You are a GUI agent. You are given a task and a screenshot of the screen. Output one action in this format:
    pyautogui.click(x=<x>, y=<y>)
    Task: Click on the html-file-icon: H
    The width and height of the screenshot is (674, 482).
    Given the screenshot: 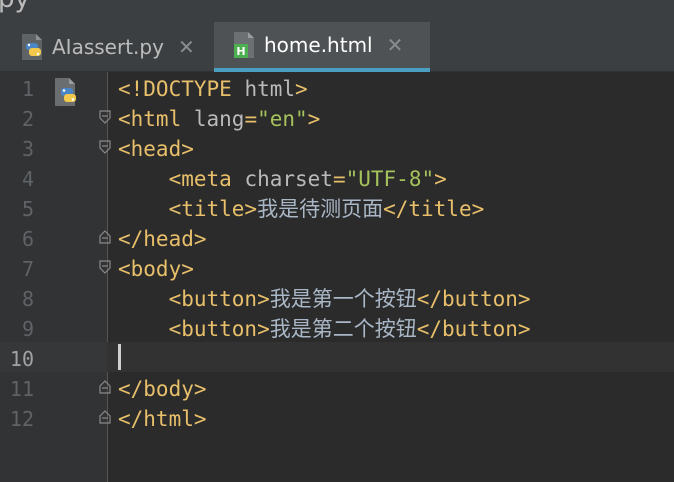 What is the action you would take?
    pyautogui.click(x=244, y=45)
    